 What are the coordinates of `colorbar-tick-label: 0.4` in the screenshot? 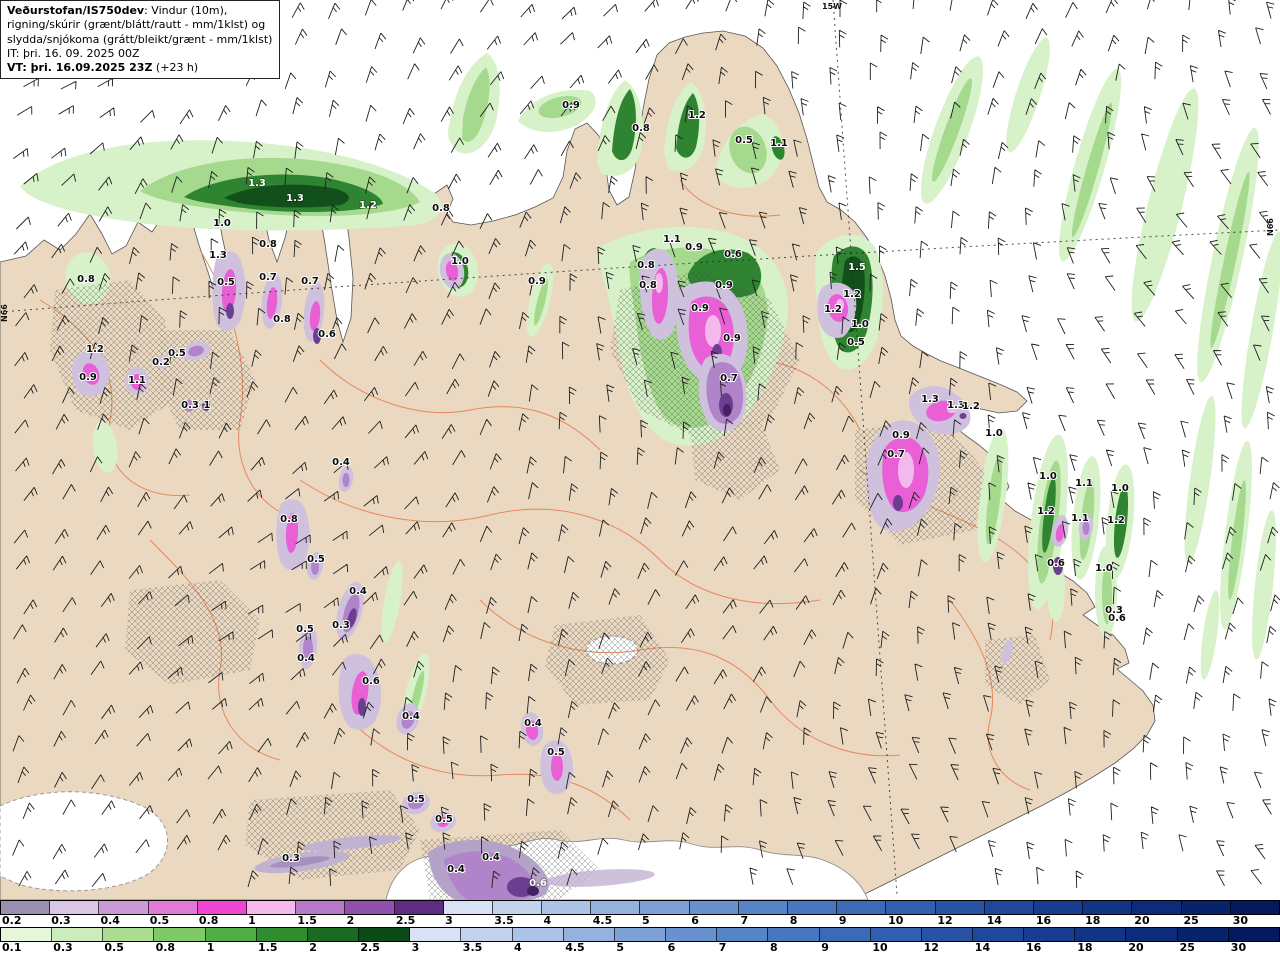 It's located at (110, 920).